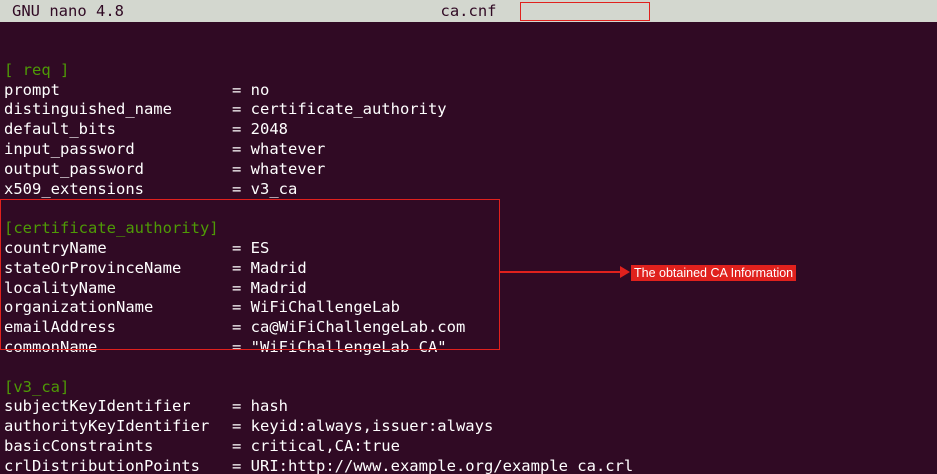 The height and width of the screenshot is (474, 937). I want to click on config-line: input_password = whatever, so click(470, 150).